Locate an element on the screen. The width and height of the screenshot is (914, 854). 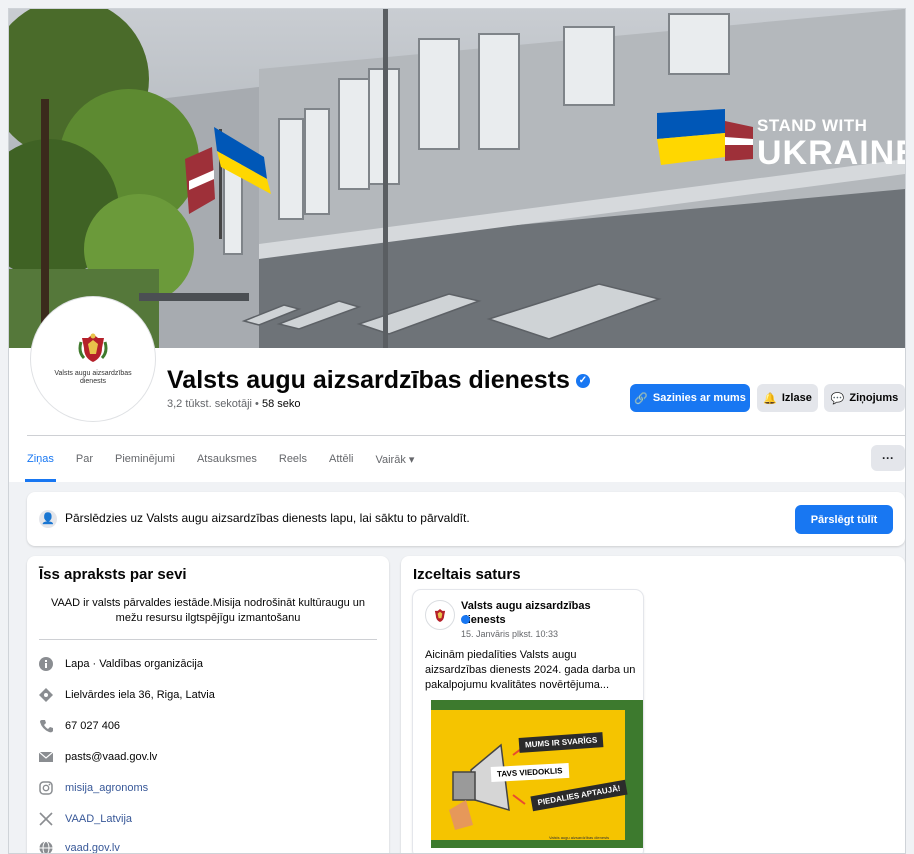
post-avatar is located at coordinates (440, 615).